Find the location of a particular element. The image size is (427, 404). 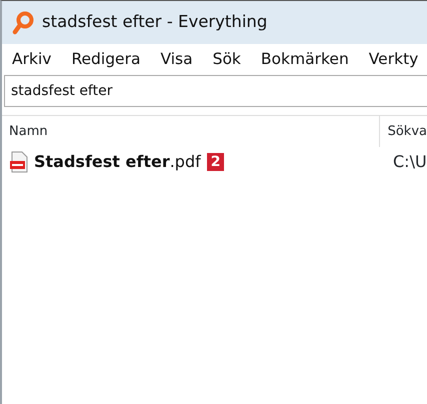

file-path: C:\U is located at coordinates (410, 161).